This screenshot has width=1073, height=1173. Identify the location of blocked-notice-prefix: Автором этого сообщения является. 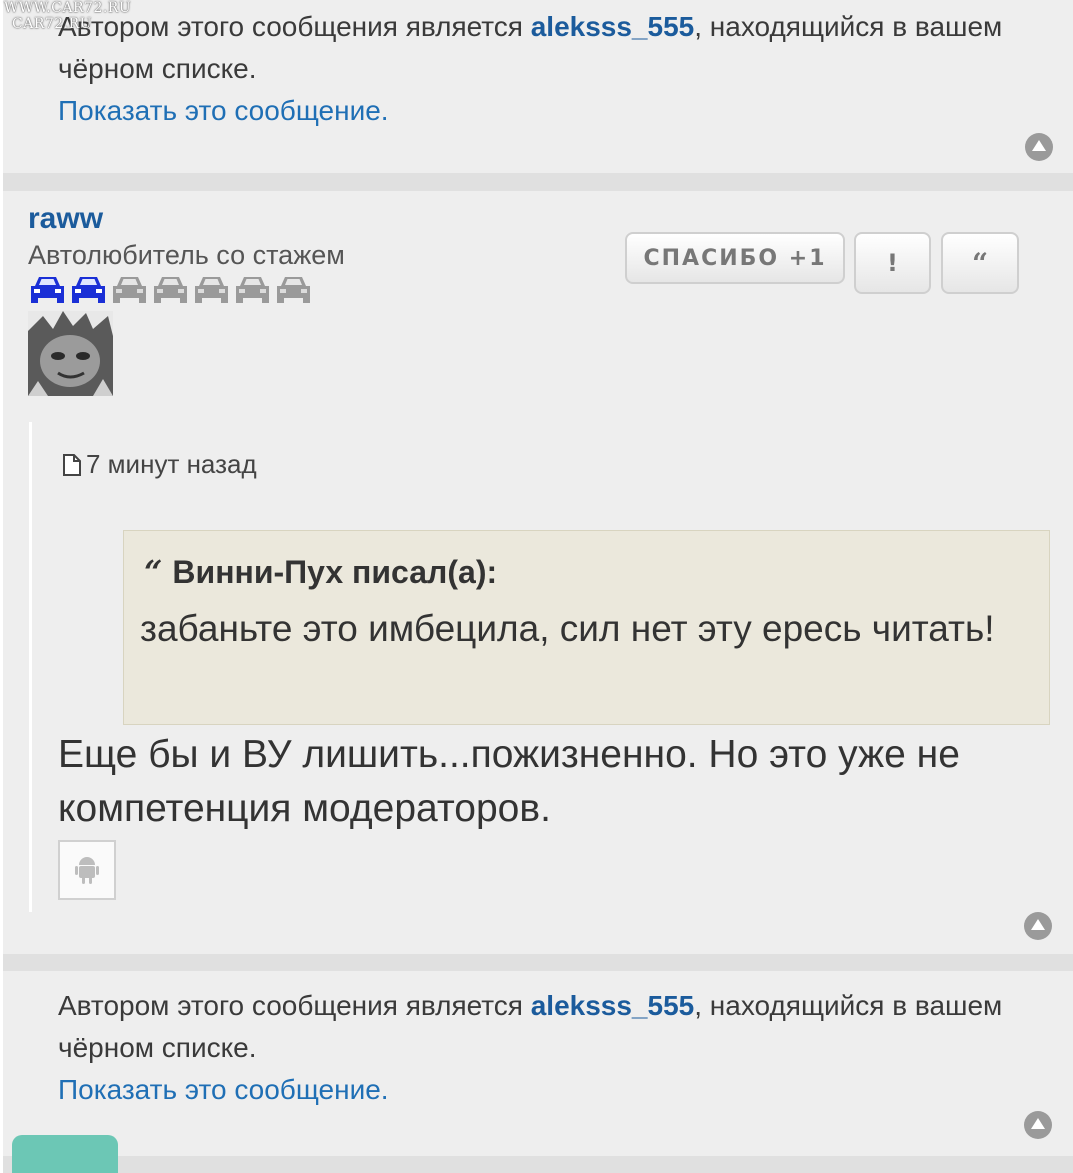
(294, 1005).